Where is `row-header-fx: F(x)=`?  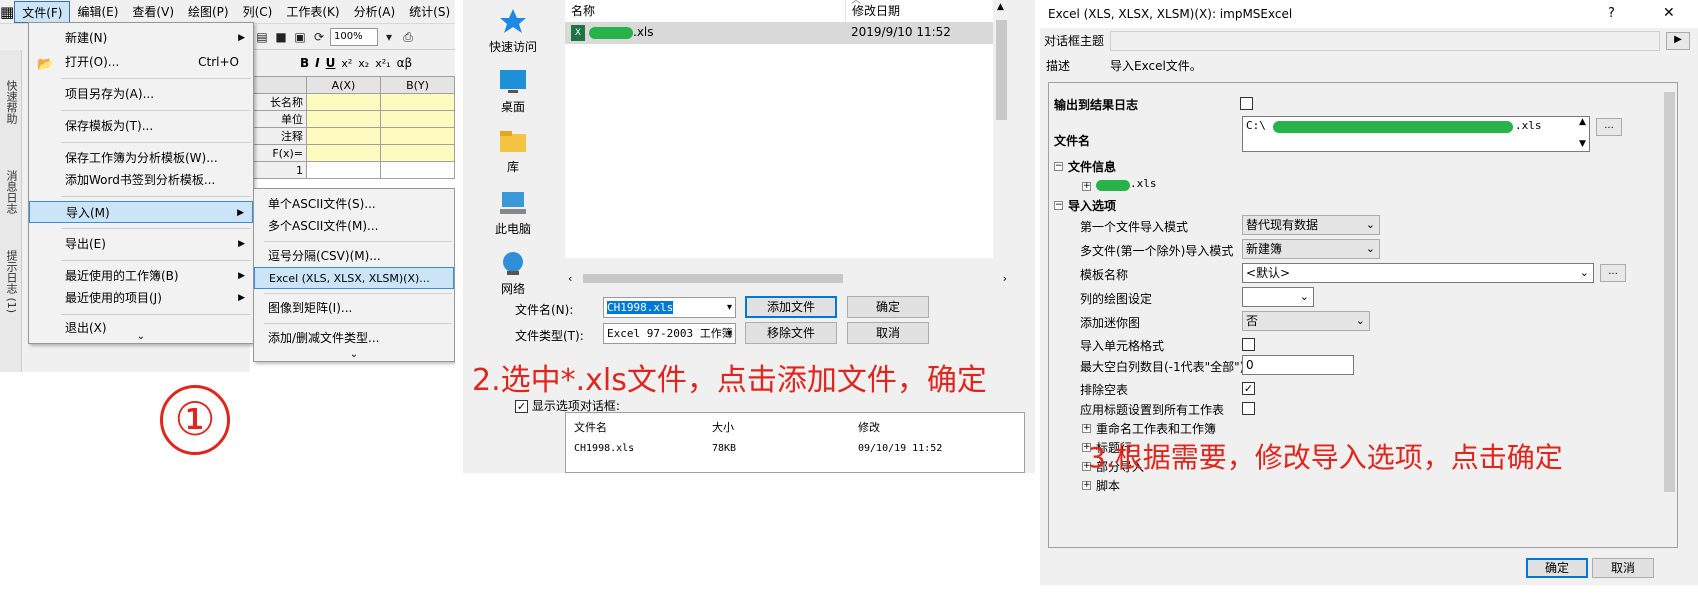 row-header-fx: F(x)= is located at coordinates (278, 153).